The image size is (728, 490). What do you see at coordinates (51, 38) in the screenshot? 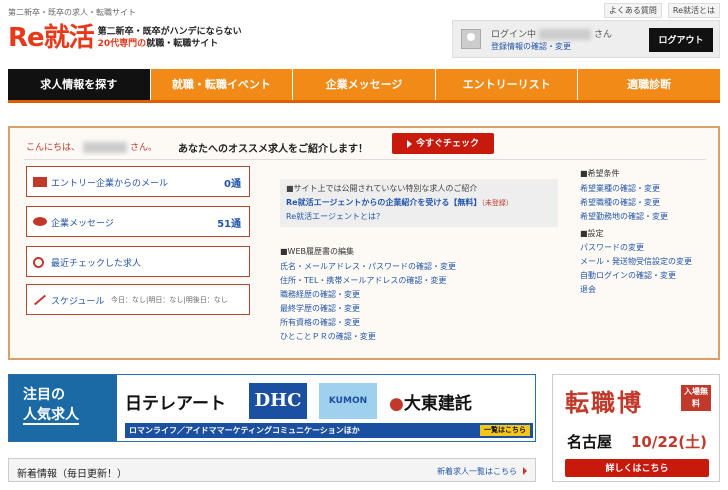
I see `logo-mark: Re就活` at bounding box center [51, 38].